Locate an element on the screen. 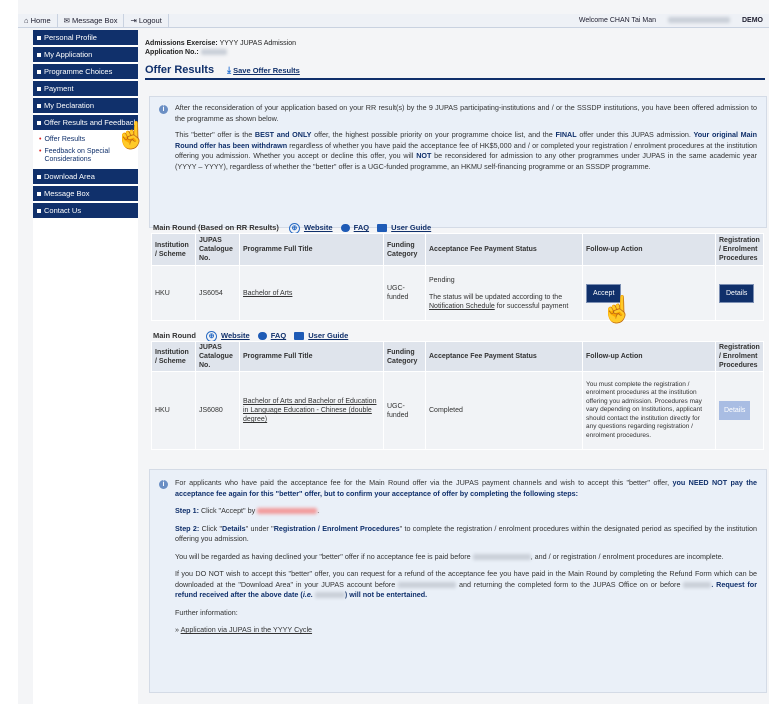  sidebar-item-label: Download Area is located at coordinates (69, 176).